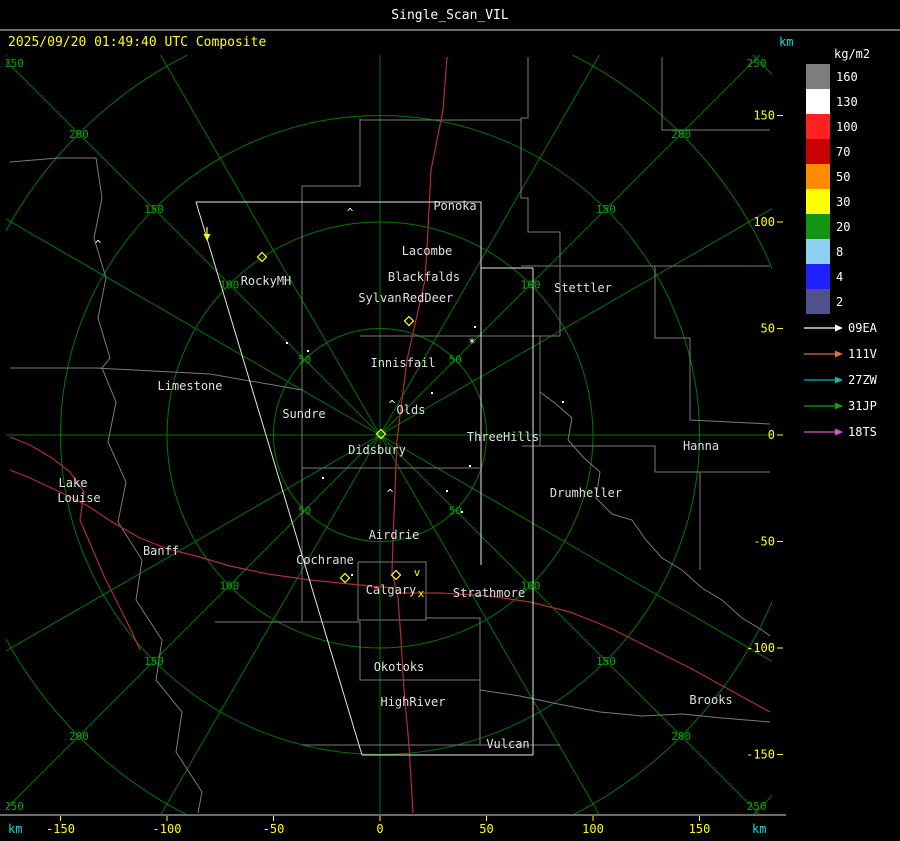 The image size is (900, 841). I want to click on bottom-left-unit: km, so click(15, 829).